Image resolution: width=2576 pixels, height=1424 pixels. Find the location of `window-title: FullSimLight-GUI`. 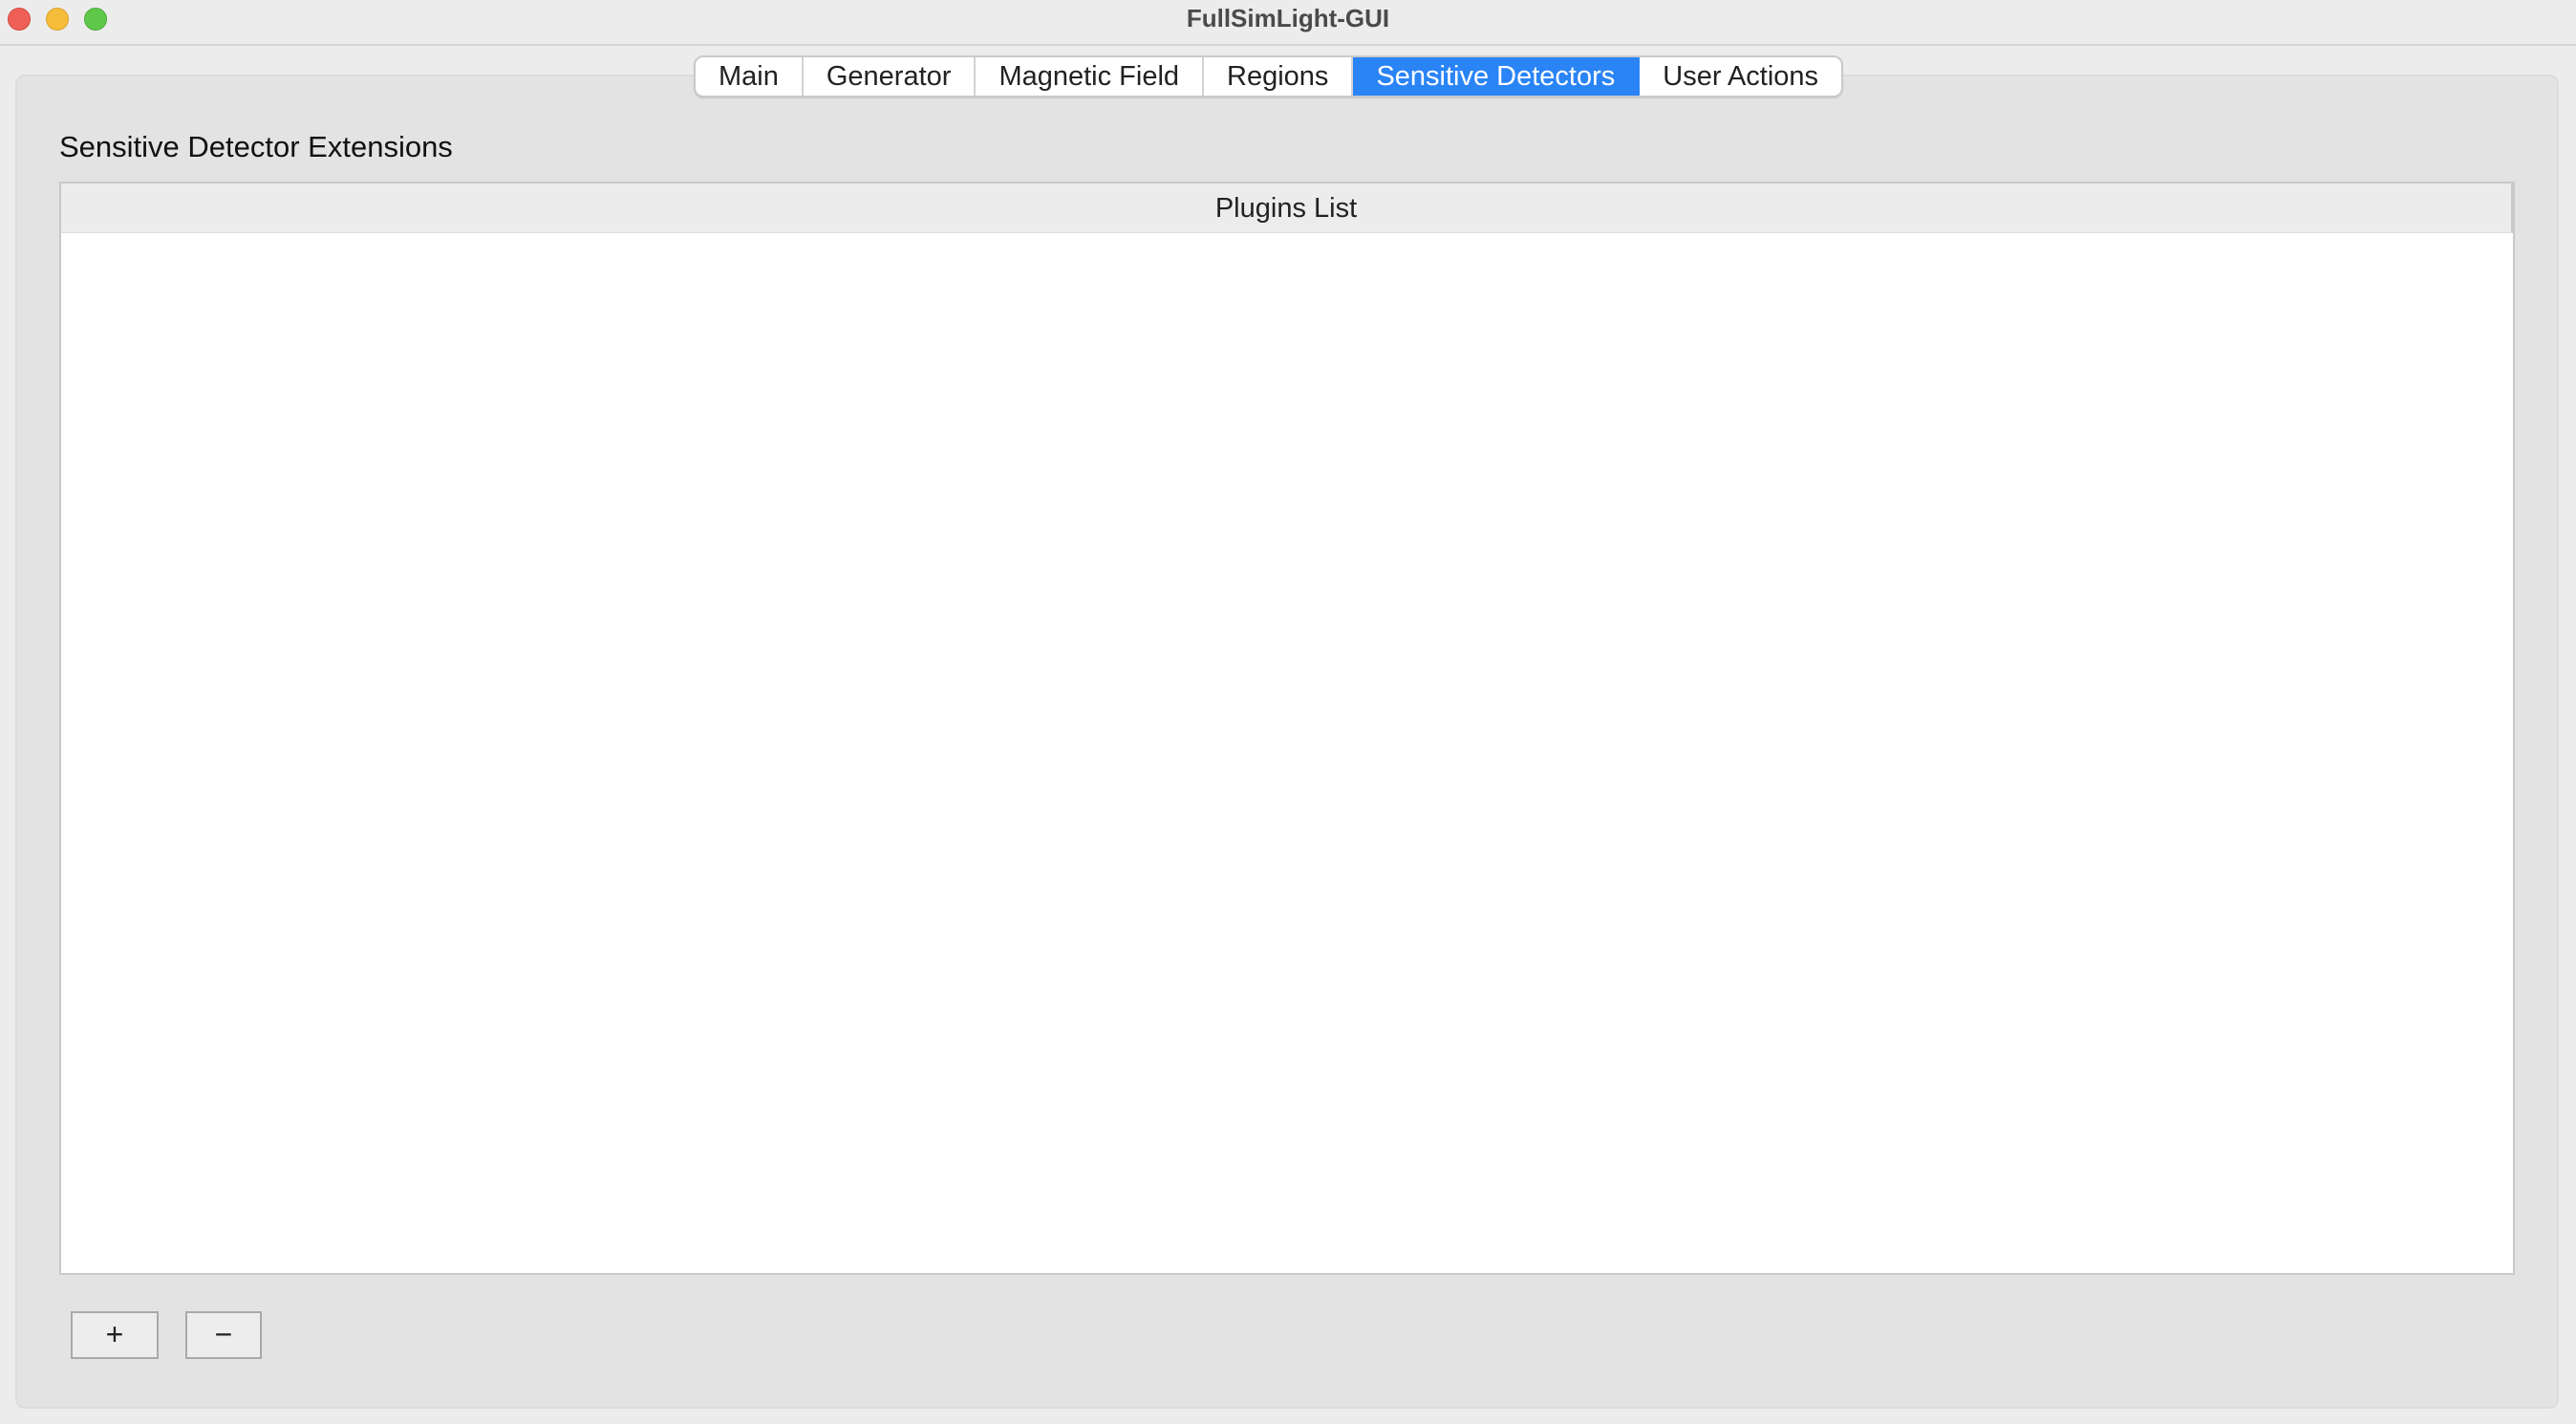

window-title: FullSimLight-GUI is located at coordinates (1288, 18).